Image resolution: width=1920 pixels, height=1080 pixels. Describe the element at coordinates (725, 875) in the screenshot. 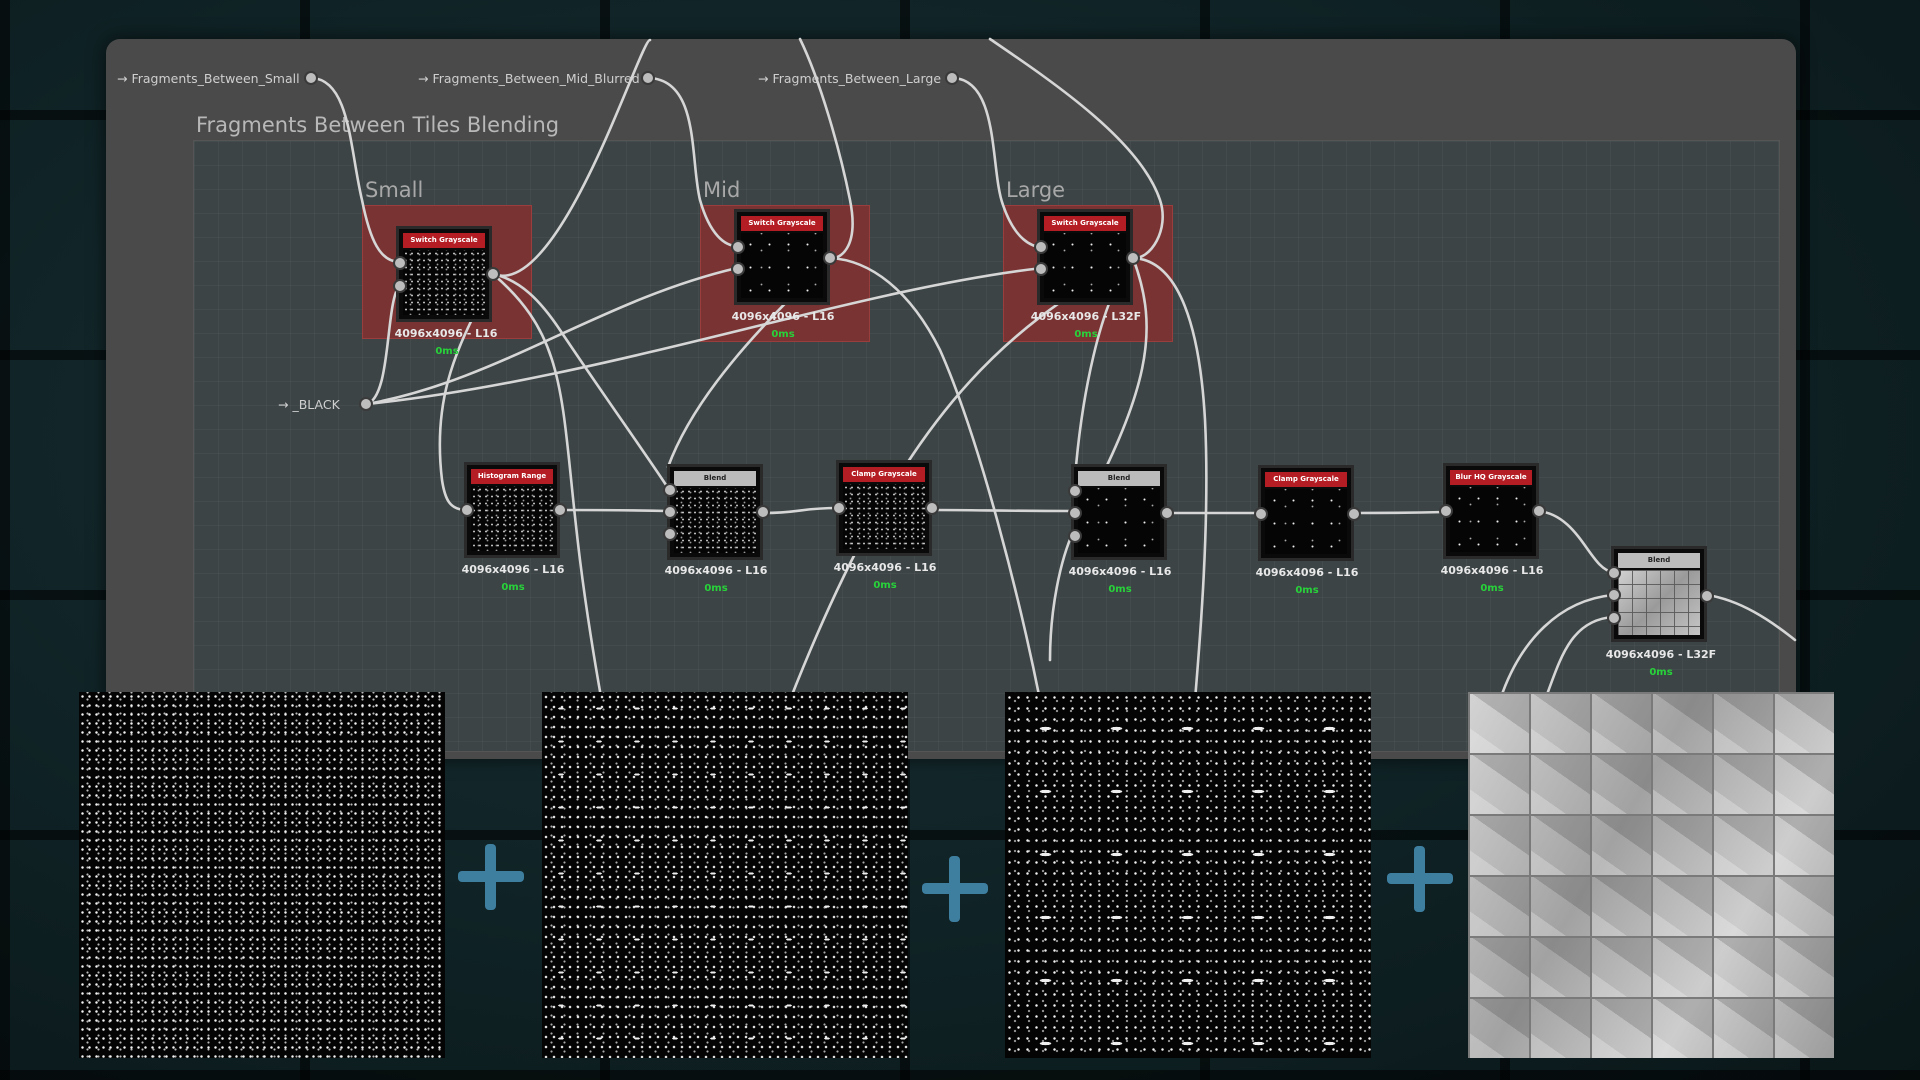

I see `preview-mid-fragments` at that location.